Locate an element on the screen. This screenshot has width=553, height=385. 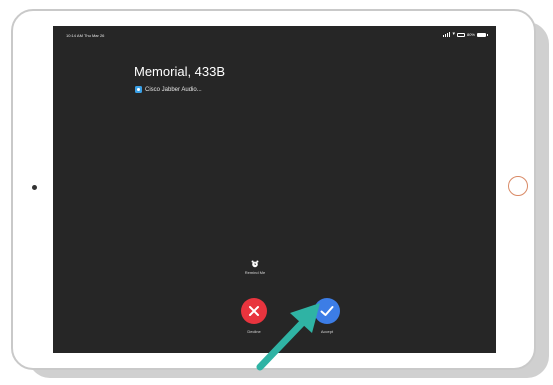
alarm-clock-icon is located at coordinates (255, 264).